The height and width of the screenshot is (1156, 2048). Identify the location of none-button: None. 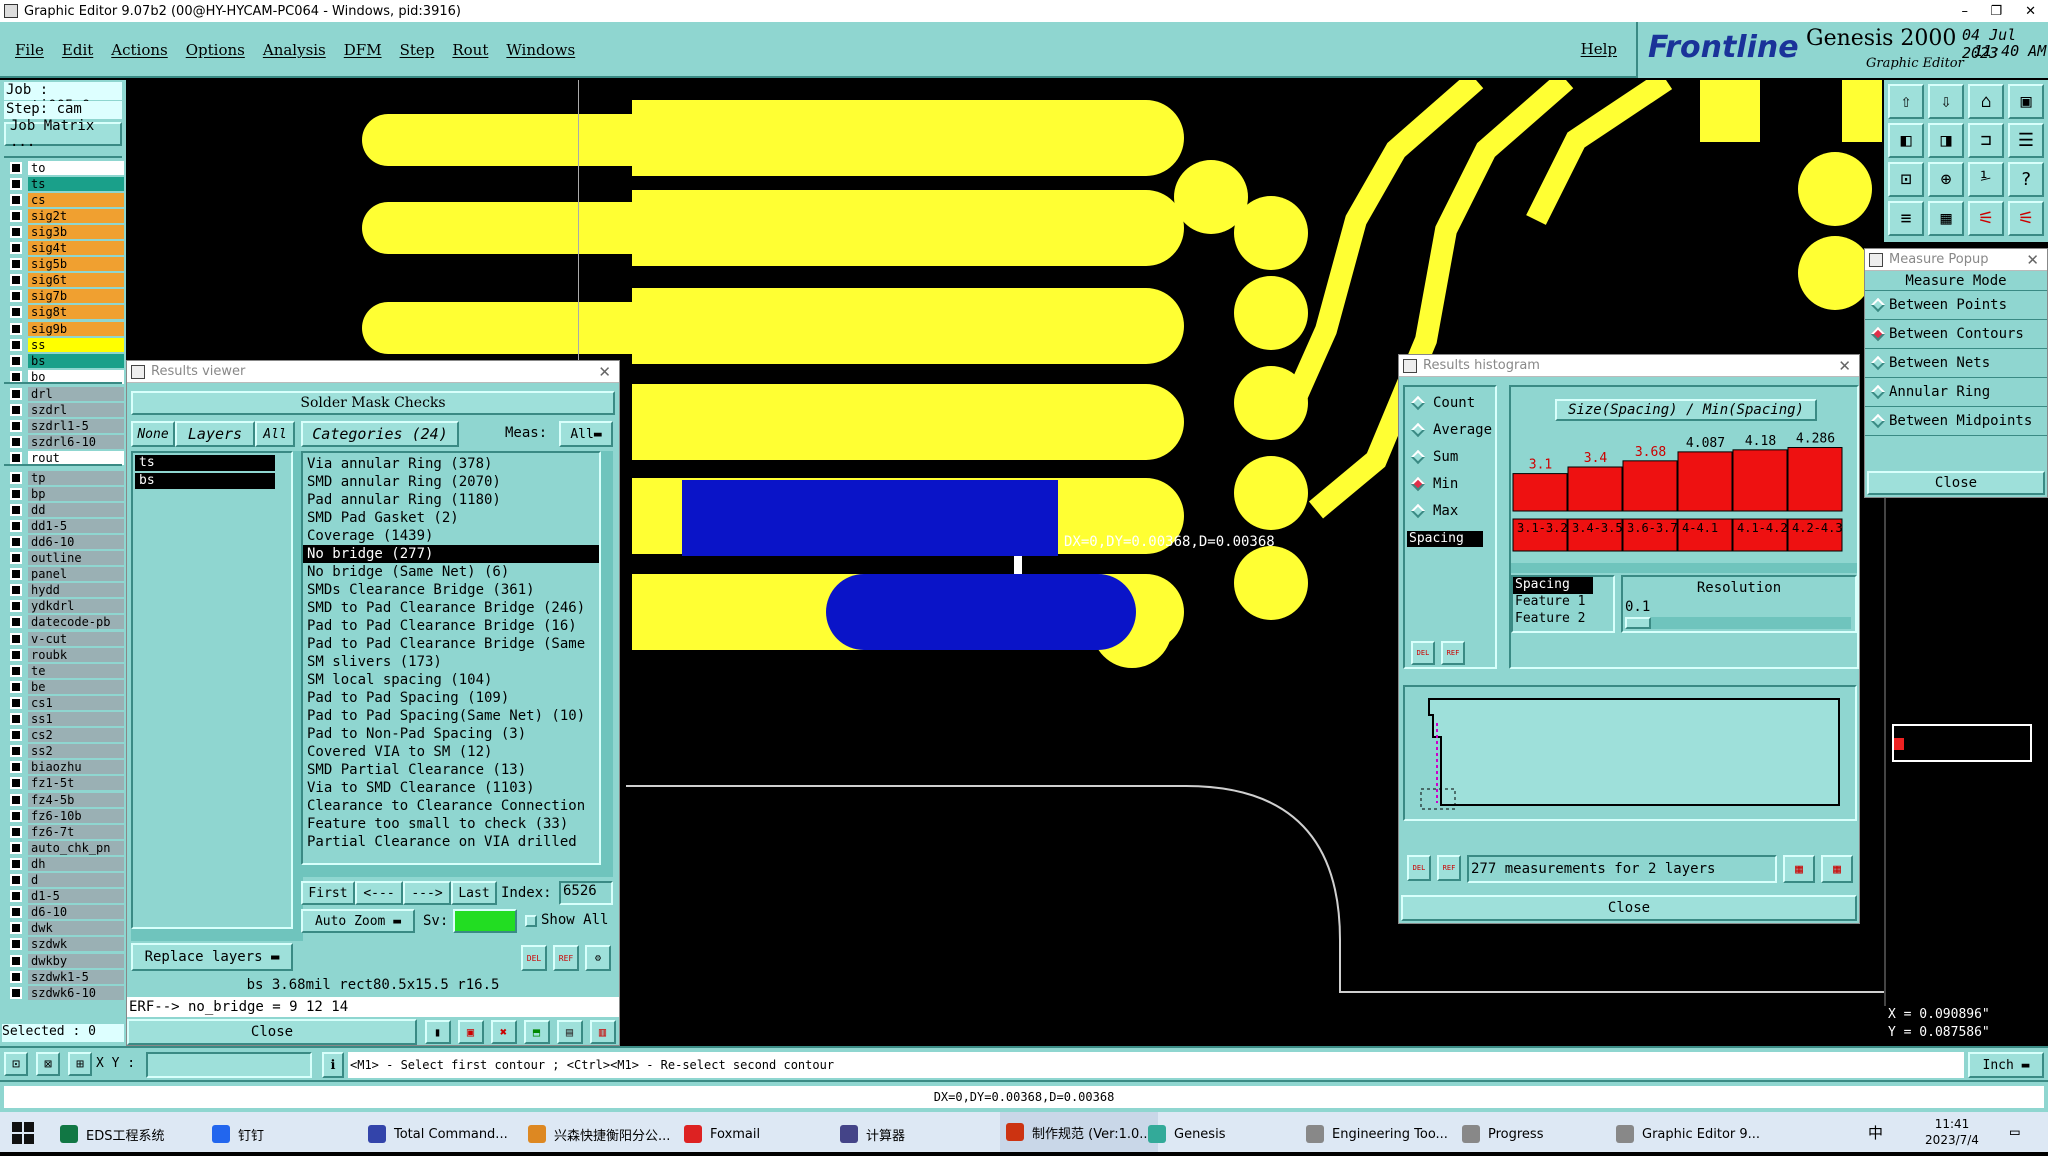
(153, 434).